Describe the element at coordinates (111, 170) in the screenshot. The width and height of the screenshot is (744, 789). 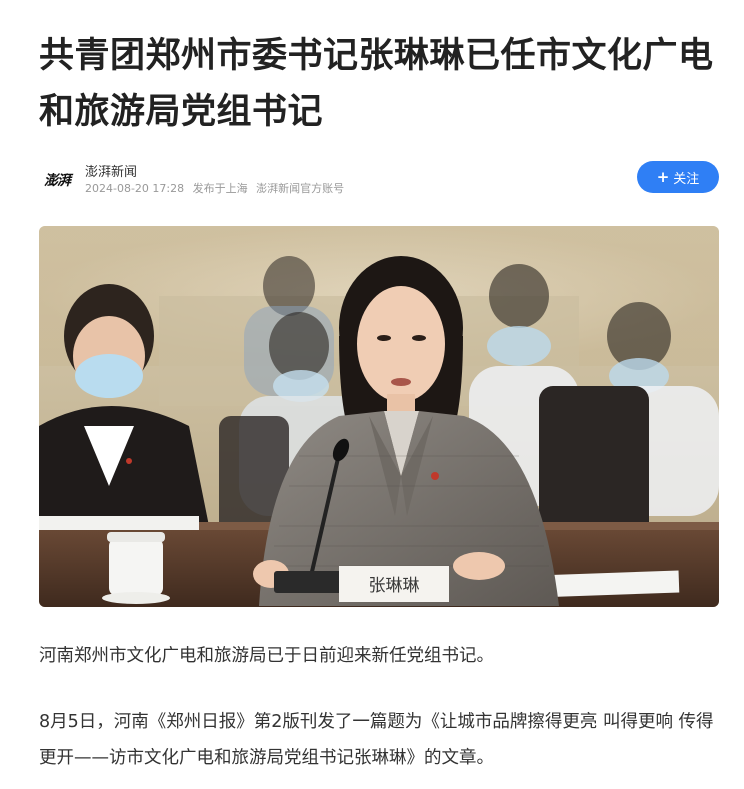
I see `author-name: 澎湃新闻` at that location.